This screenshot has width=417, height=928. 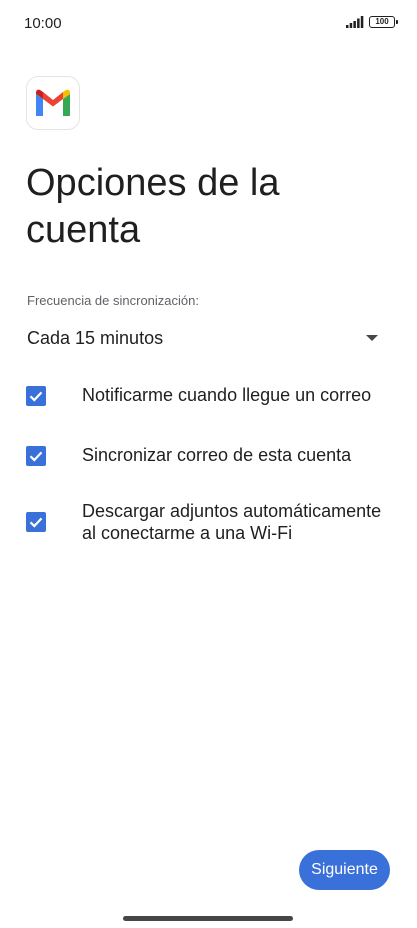 What do you see at coordinates (208, 24) in the screenshot?
I see `status-bar: 10:00 100` at bounding box center [208, 24].